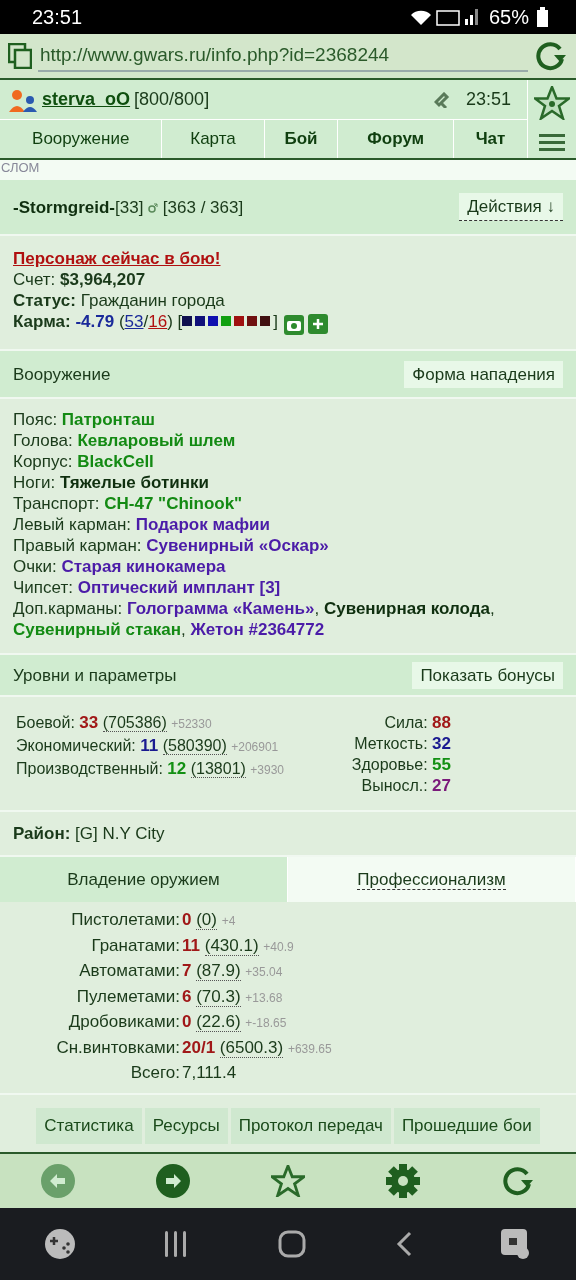  What do you see at coordinates (144, 879) in the screenshot?
I see `skill-tab: Владение оружием` at bounding box center [144, 879].